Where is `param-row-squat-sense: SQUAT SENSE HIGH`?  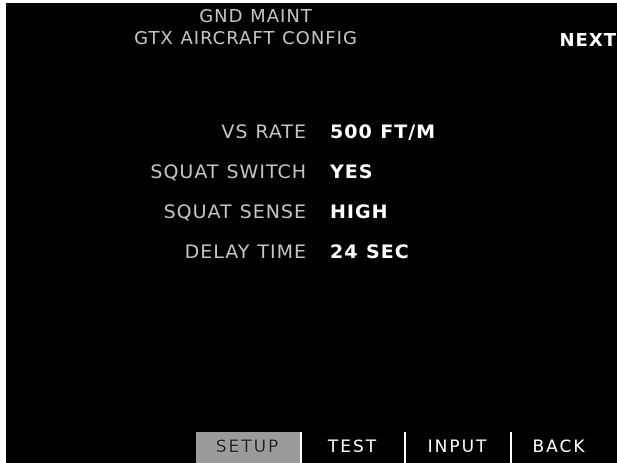 param-row-squat-sense: SQUAT SENSE HIGH is located at coordinates (311, 219).